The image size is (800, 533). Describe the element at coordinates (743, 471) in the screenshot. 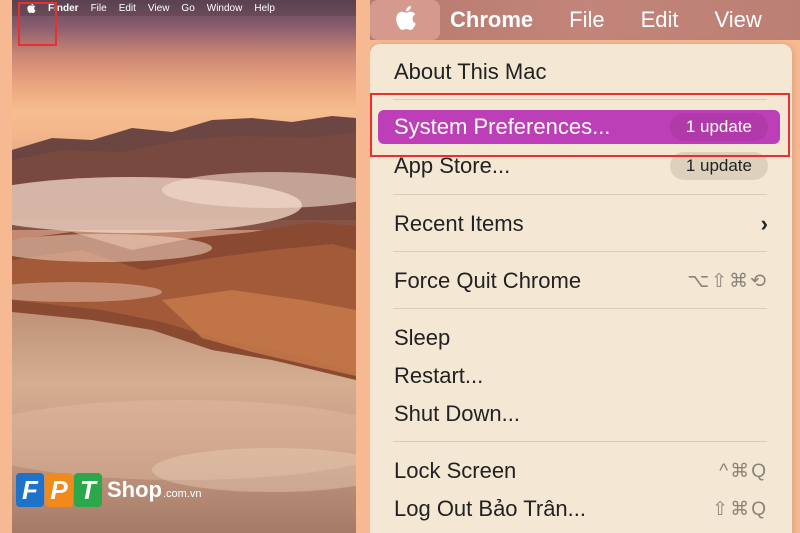

I see `keyboard-shortcut: ^⌘Q` at that location.